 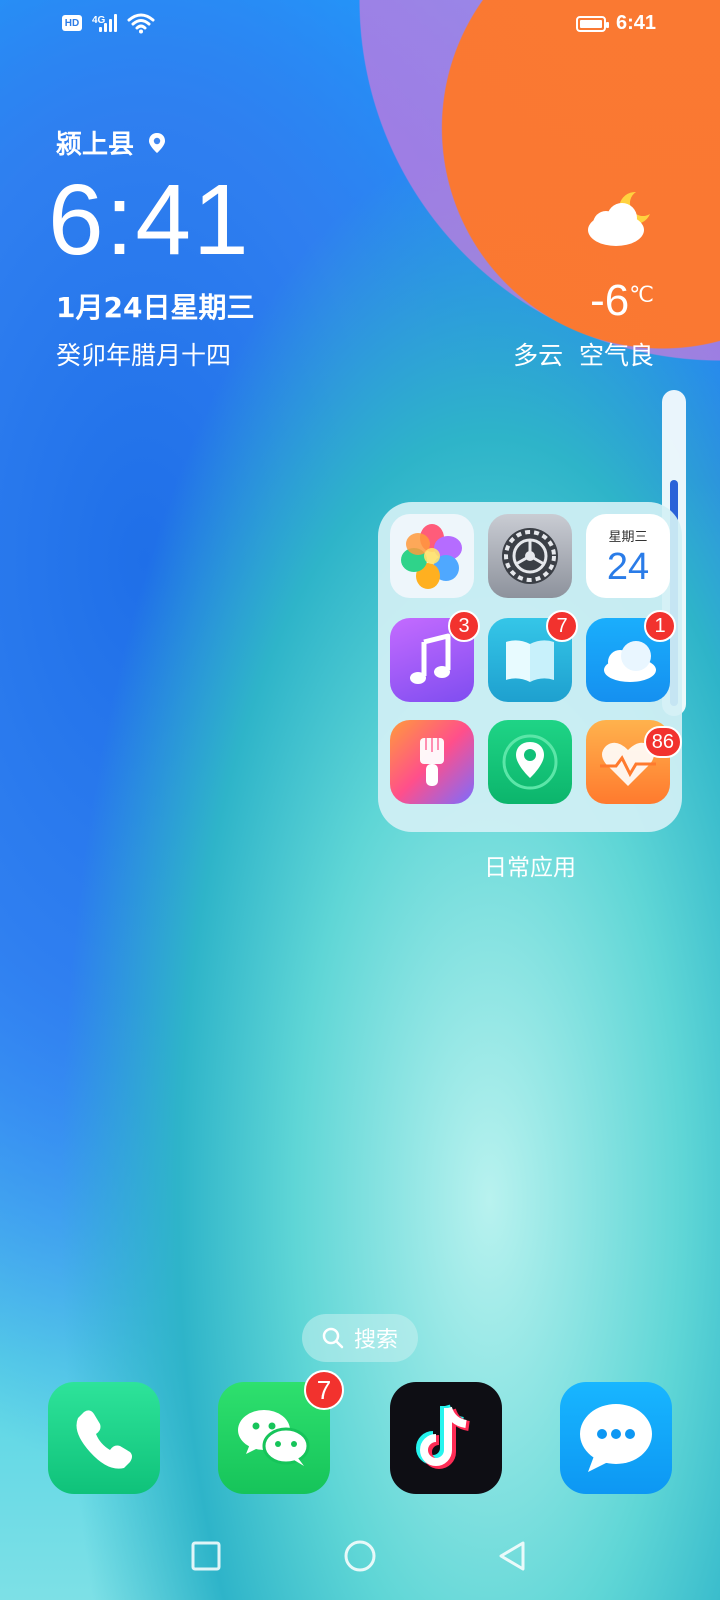 I want to click on notification-badge: 1, so click(x=660, y=626).